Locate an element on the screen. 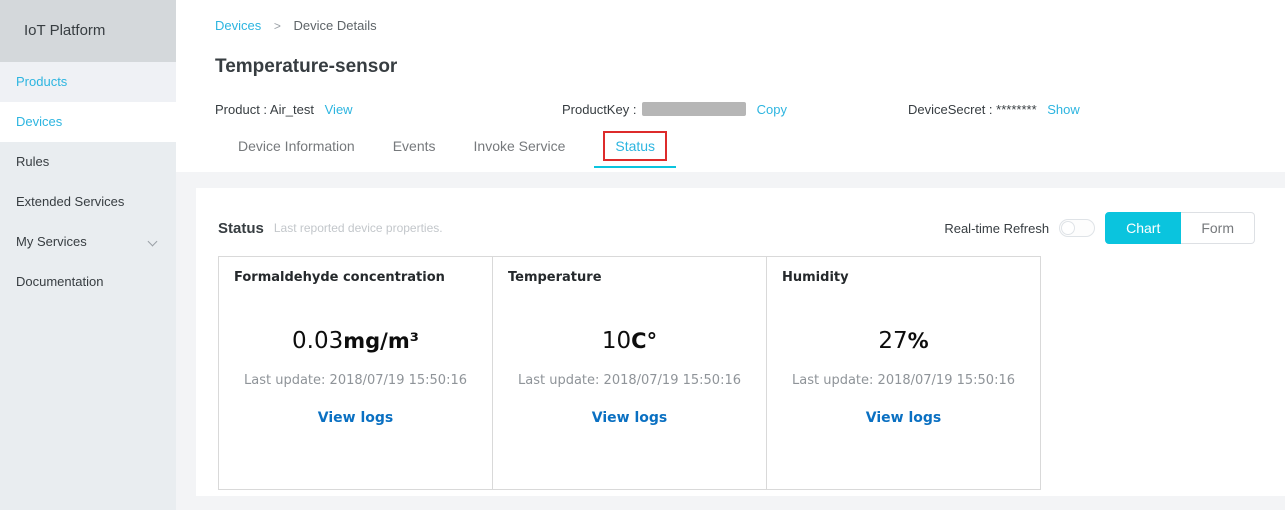  value-unit: mg/m³ is located at coordinates (381, 341).